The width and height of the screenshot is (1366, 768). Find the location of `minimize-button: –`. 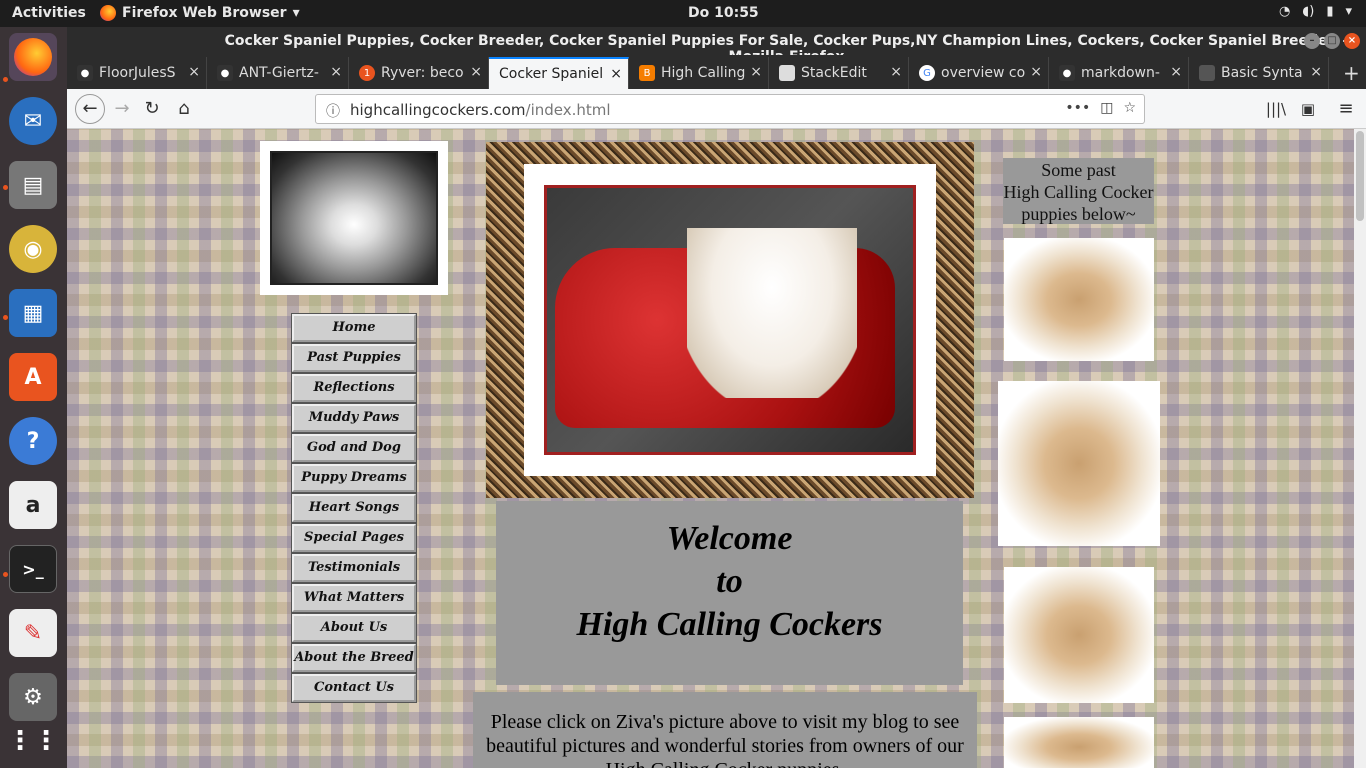

minimize-button: – is located at coordinates (1312, 41).